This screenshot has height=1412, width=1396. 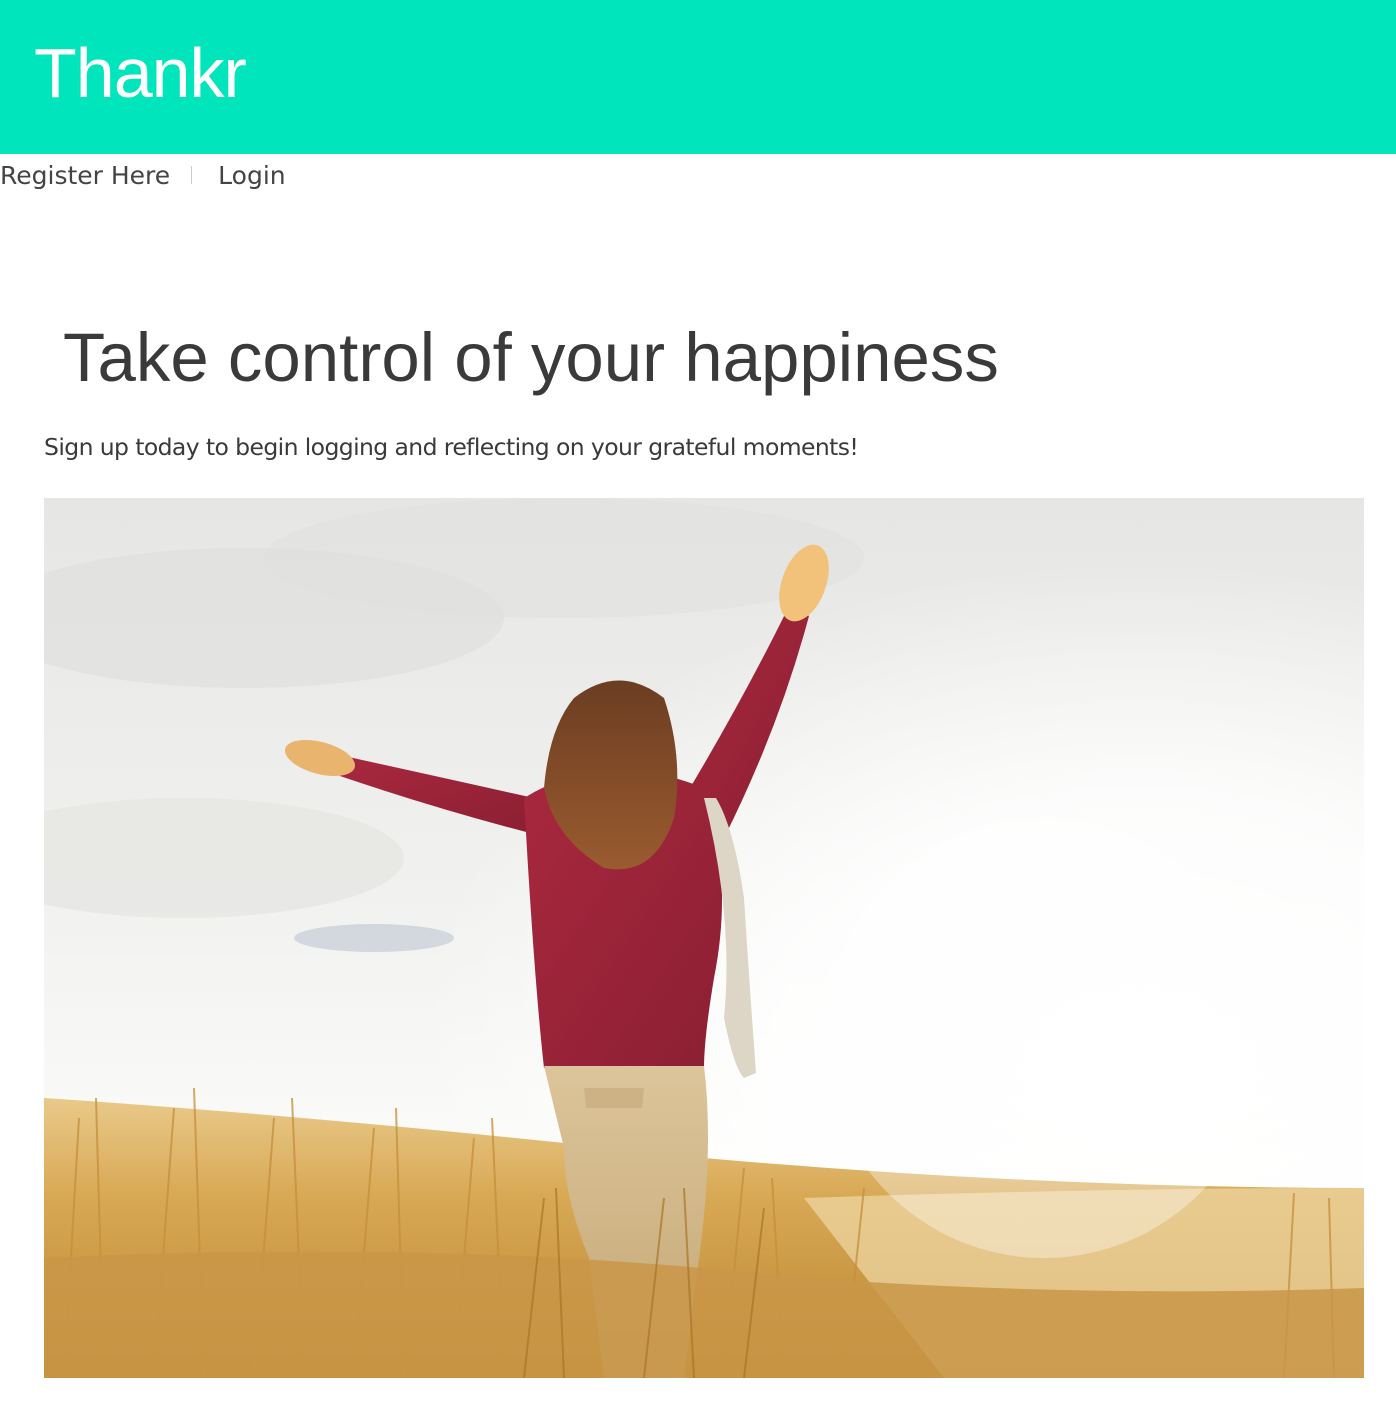 What do you see at coordinates (85, 175) in the screenshot?
I see `register-link: Register Here` at bounding box center [85, 175].